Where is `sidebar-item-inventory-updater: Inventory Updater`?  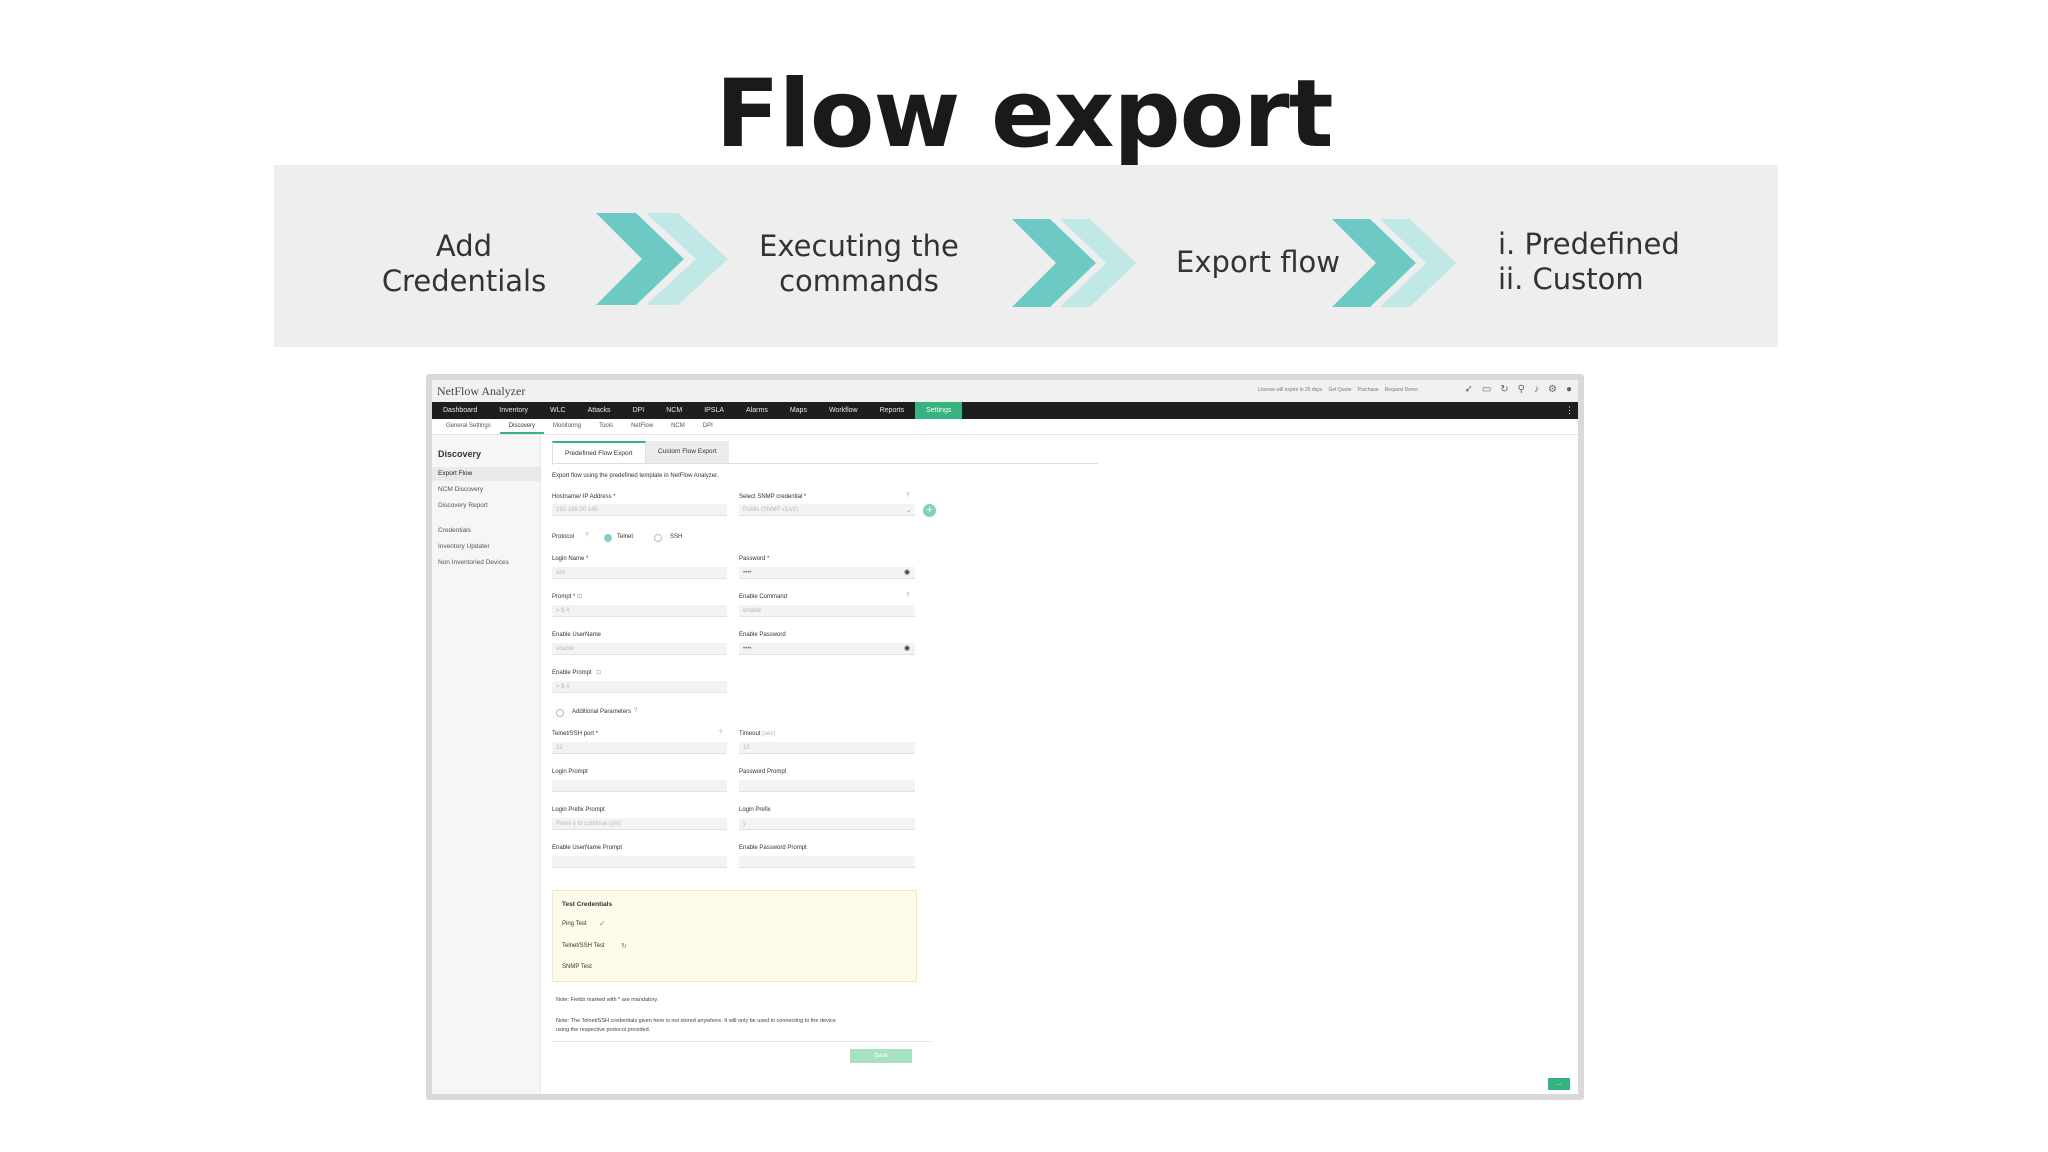 sidebar-item-inventory-updater: Inventory Updater is located at coordinates (486, 547).